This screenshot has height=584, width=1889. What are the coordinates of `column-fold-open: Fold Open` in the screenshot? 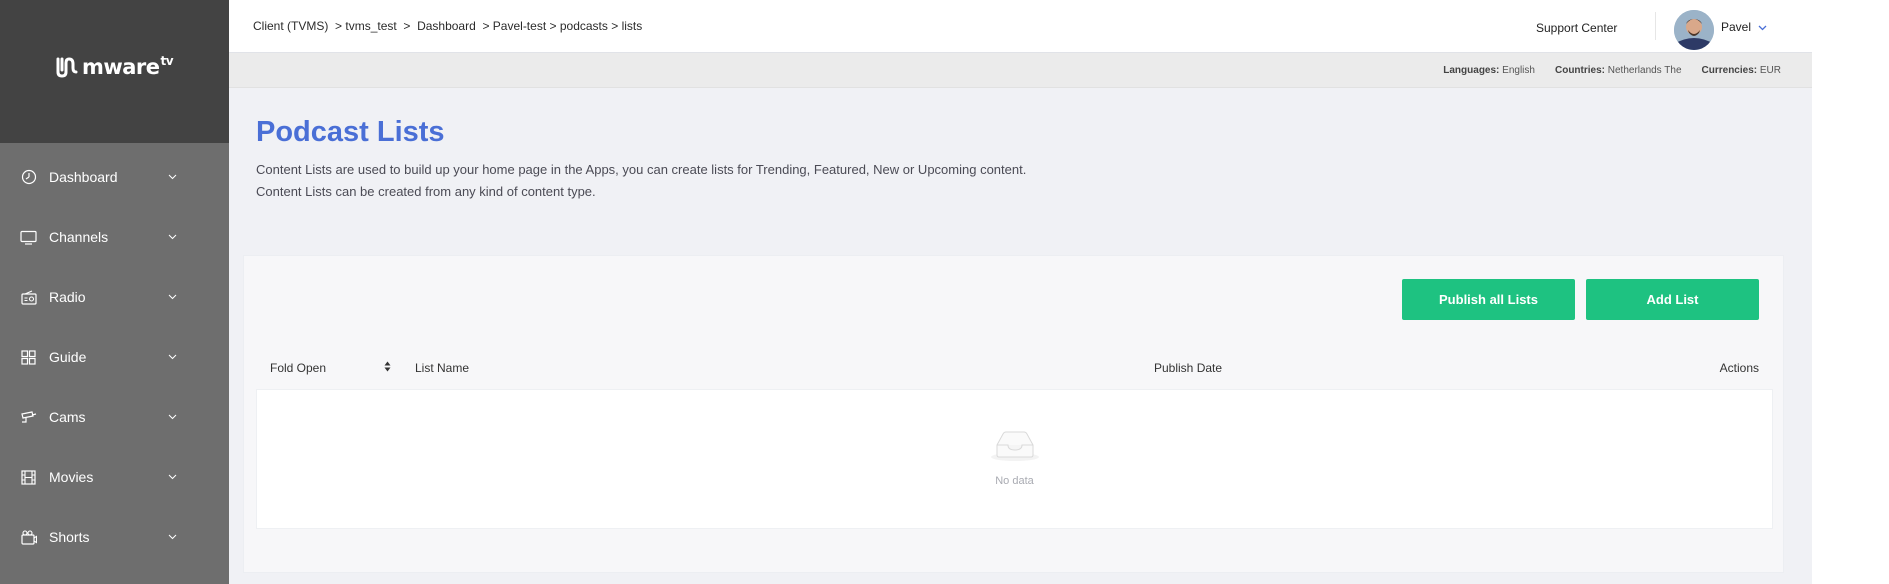 It's located at (330, 368).